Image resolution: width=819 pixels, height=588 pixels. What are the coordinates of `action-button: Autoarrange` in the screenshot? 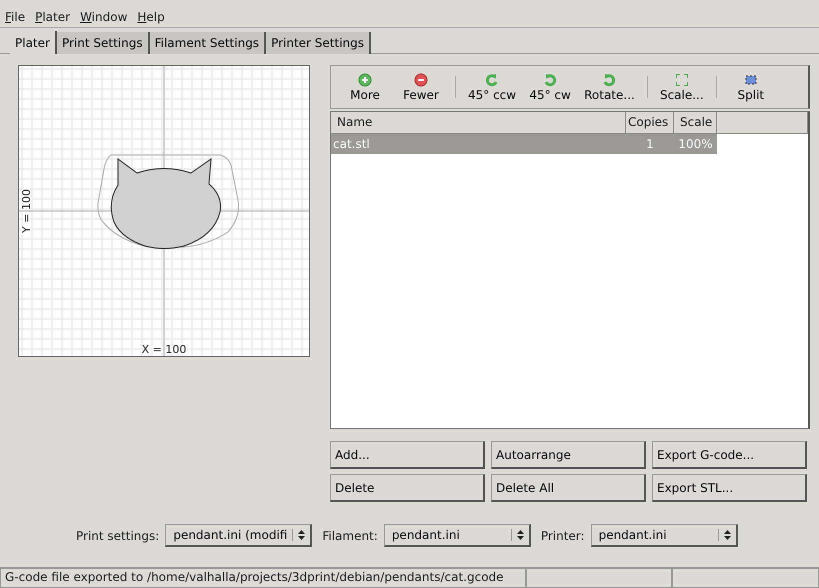 It's located at (568, 455).